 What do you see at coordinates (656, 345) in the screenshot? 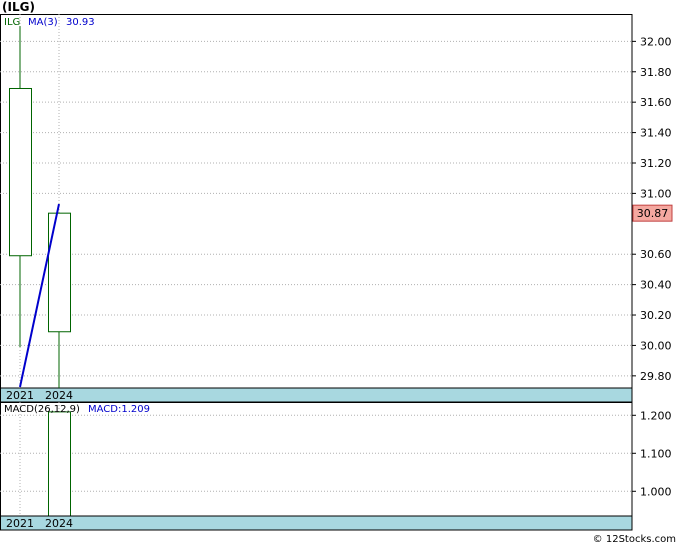
I see `price-tick-label: 30.00` at bounding box center [656, 345].